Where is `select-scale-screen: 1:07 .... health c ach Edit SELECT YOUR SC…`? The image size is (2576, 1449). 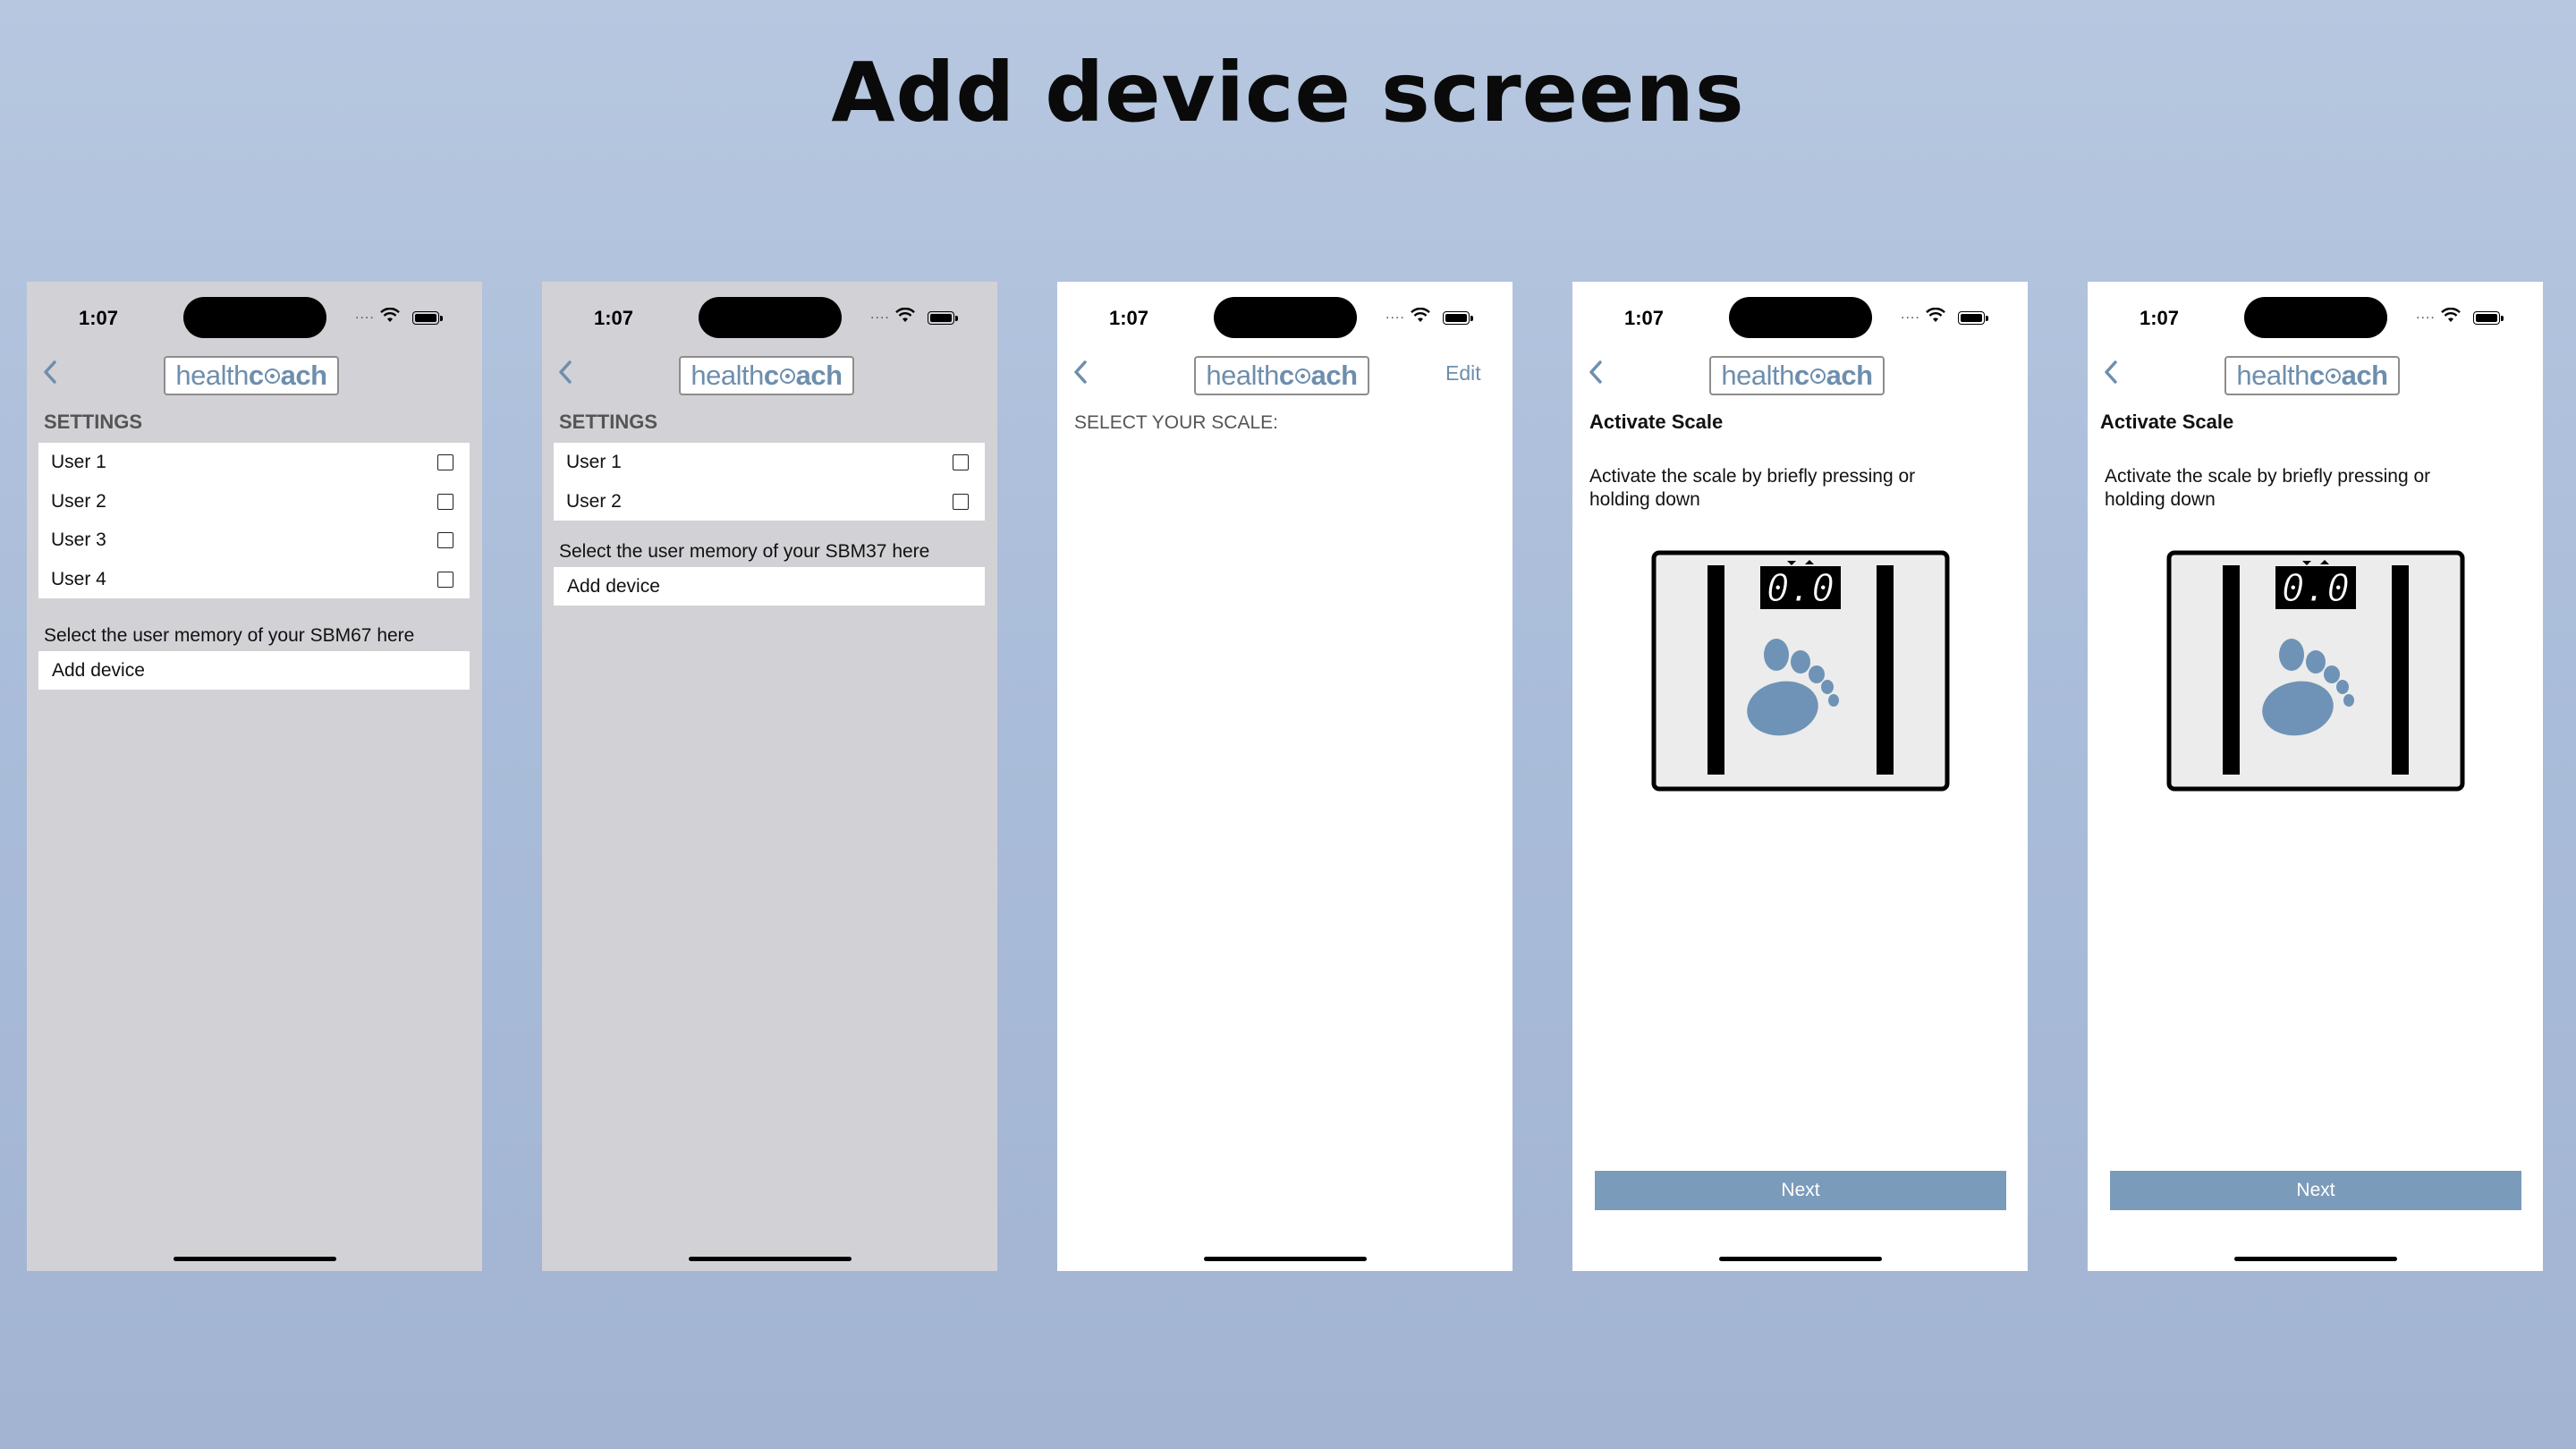 select-scale-screen: 1:07 .... health c ach Edit SELECT YOUR SC… is located at coordinates (1285, 776).